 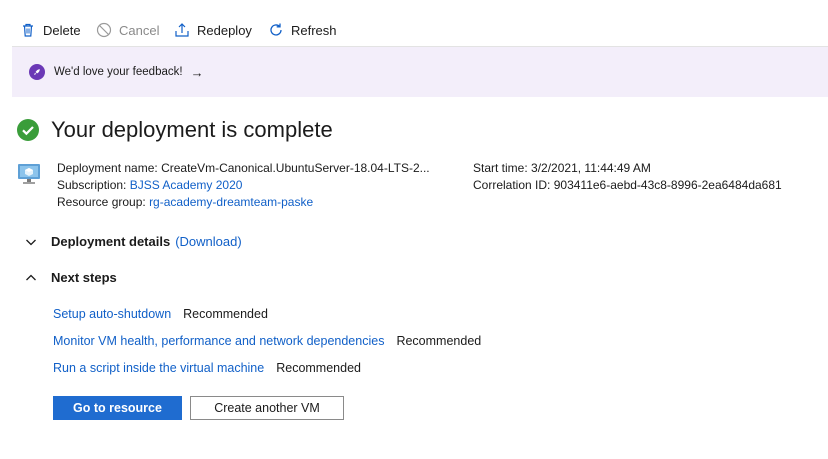 I want to click on cancel-circle-icon, so click(x=104, y=30).